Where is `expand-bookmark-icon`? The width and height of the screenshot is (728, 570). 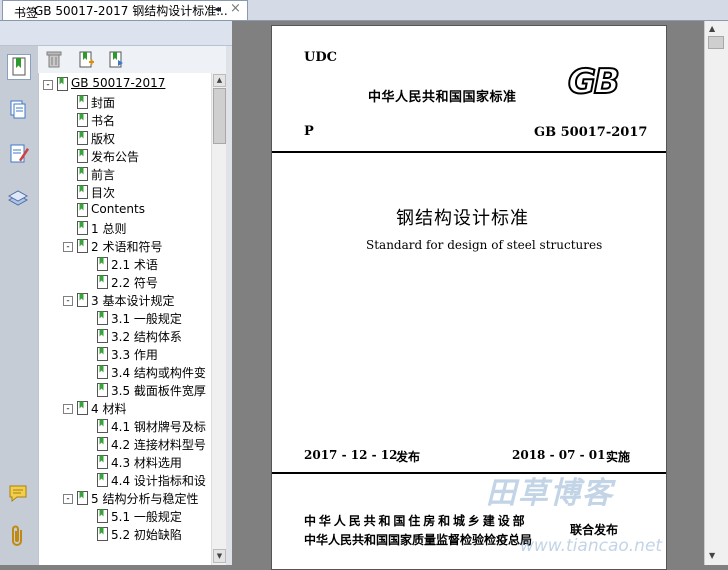 expand-bookmark-icon is located at coordinates (116, 59).